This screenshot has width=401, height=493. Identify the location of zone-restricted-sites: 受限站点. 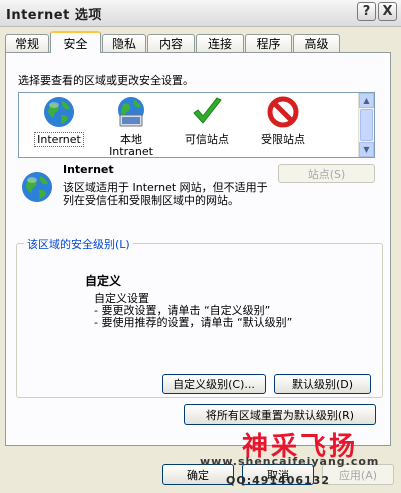
(283, 119).